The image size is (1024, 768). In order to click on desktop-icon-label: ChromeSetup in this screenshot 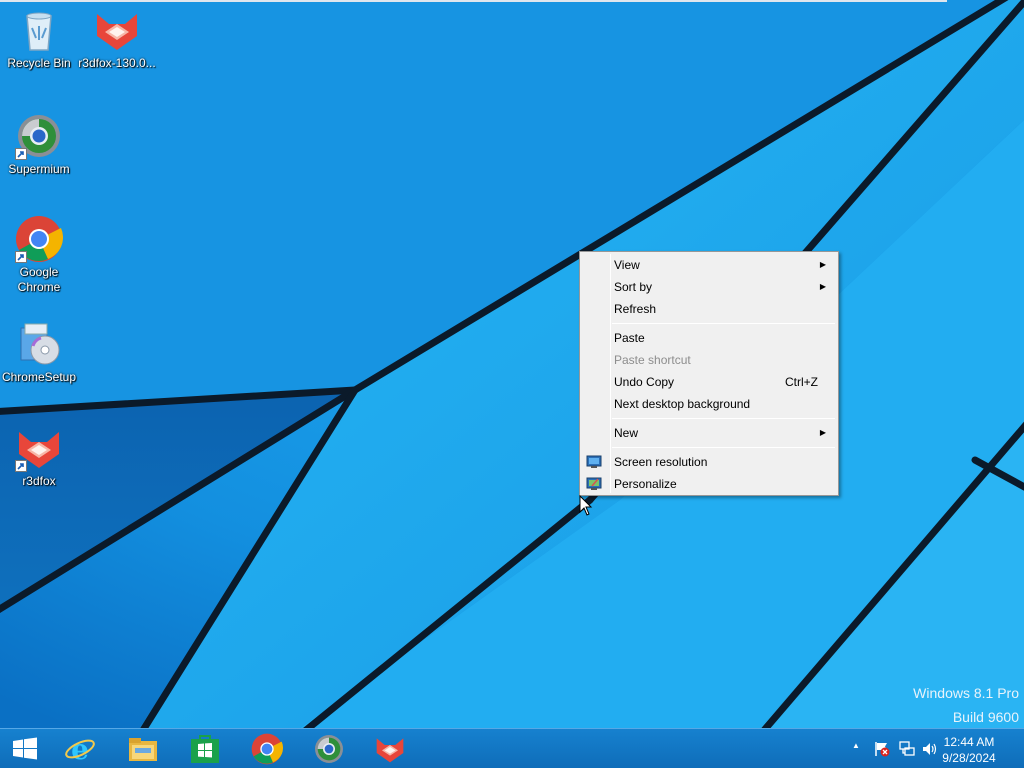, I will do `click(39, 377)`.